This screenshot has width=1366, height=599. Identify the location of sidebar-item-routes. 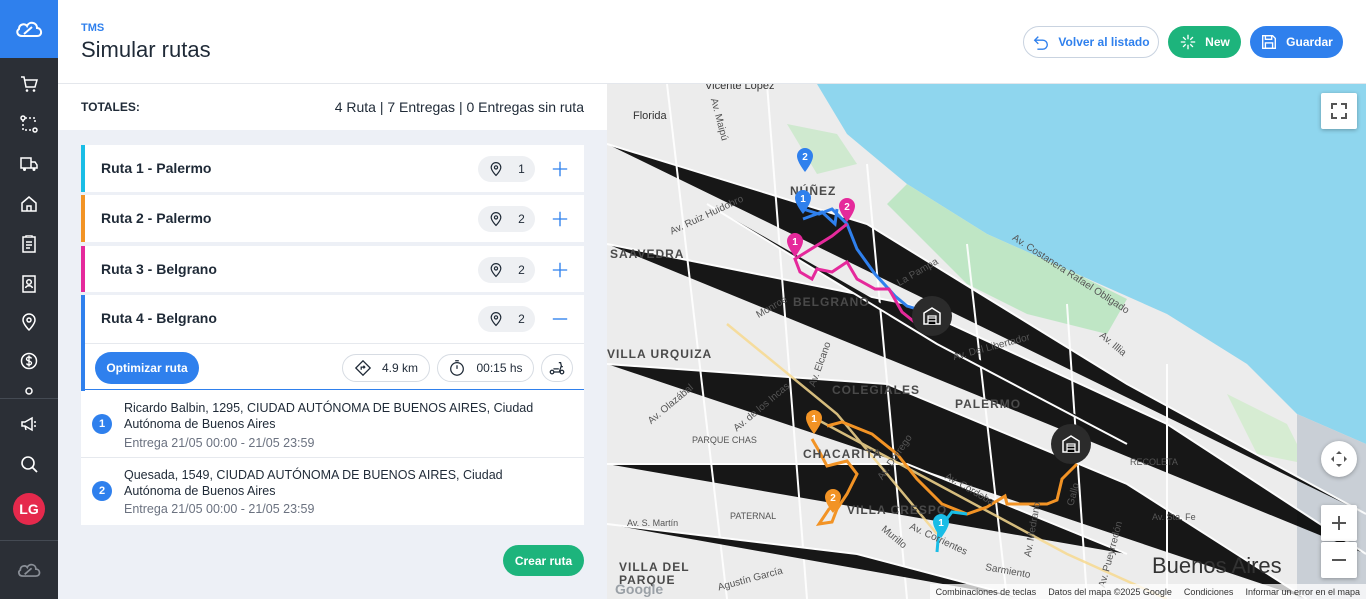
(29, 124).